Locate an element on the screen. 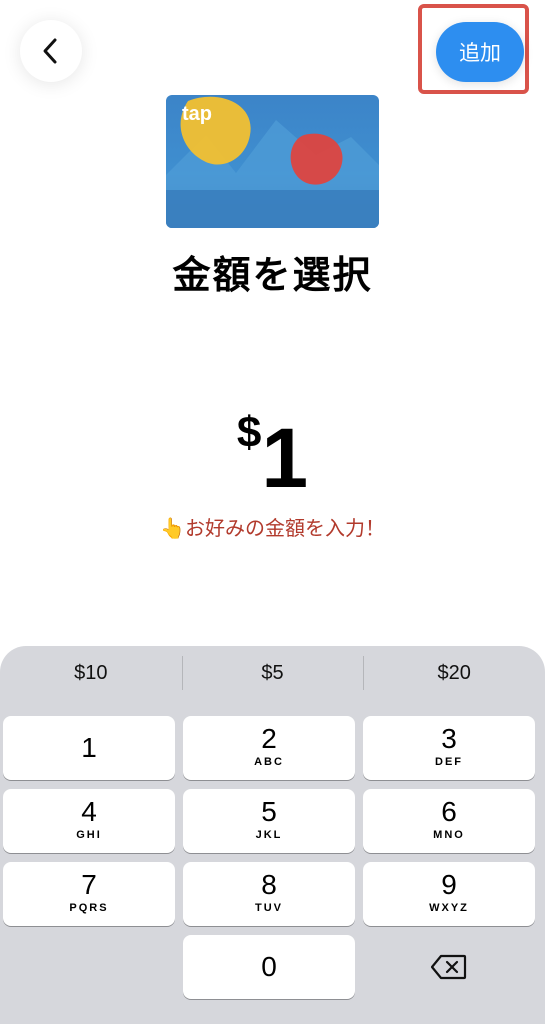  key-number: 9 is located at coordinates (449, 884).